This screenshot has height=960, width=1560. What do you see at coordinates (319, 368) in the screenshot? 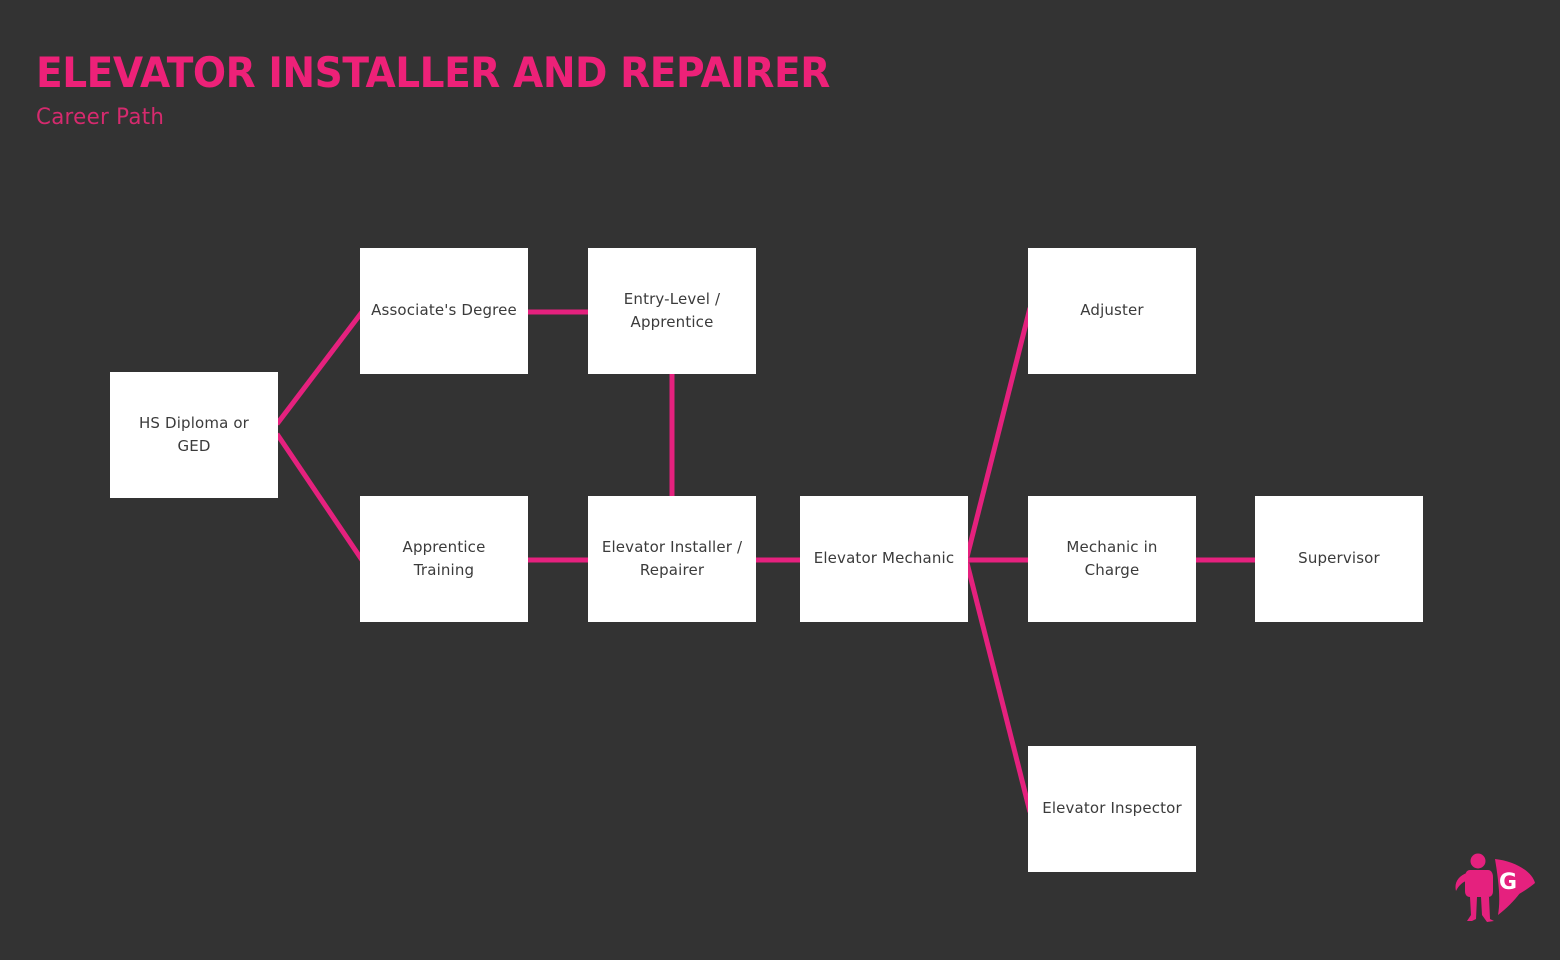
I see `edge-hs_diploma-to-associates` at bounding box center [319, 368].